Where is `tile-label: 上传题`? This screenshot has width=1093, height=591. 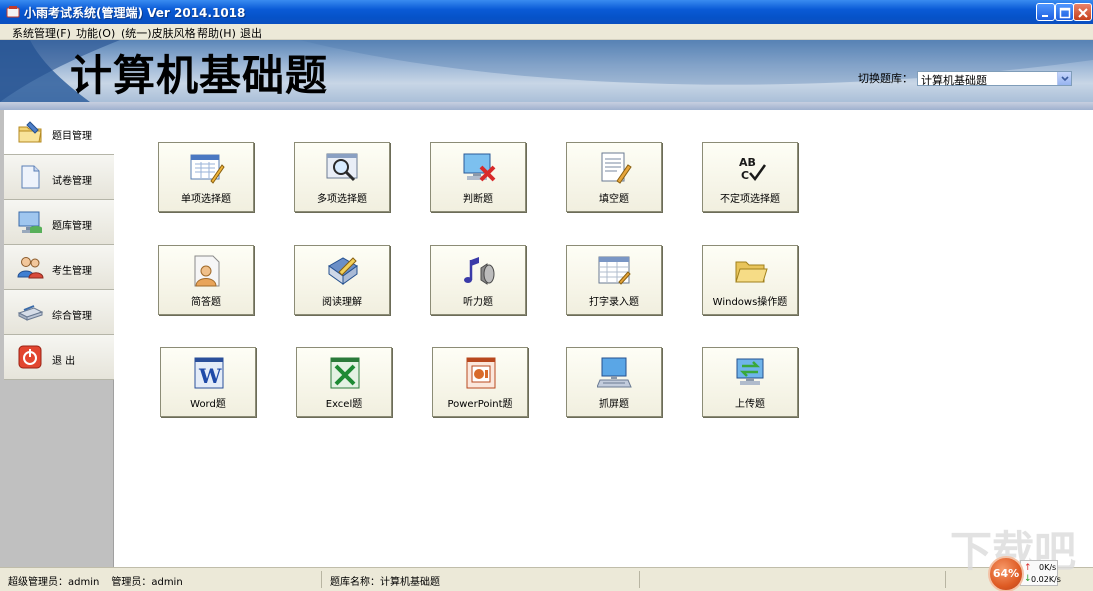 tile-label: 上传题 is located at coordinates (750, 404).